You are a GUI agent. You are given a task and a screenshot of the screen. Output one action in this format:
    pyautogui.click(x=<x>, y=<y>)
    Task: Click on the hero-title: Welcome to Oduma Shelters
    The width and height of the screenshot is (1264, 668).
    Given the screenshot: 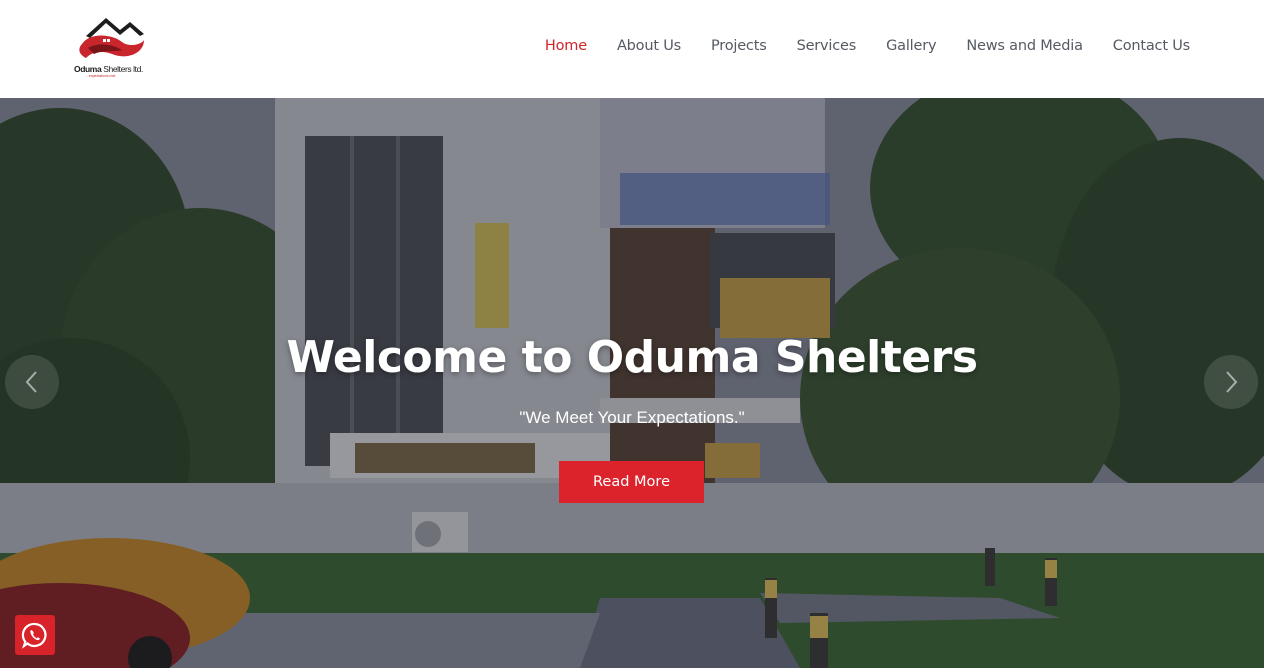 What is the action you would take?
    pyautogui.click(x=632, y=357)
    